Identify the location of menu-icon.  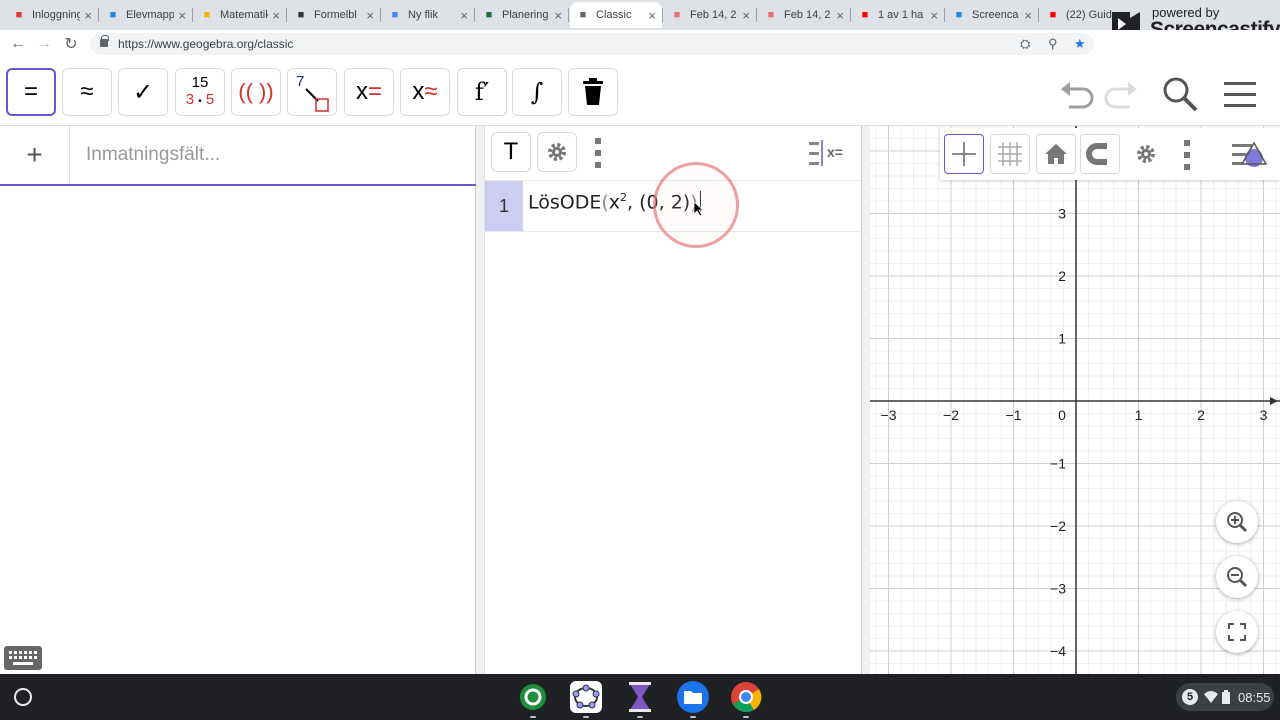
(1240, 94).